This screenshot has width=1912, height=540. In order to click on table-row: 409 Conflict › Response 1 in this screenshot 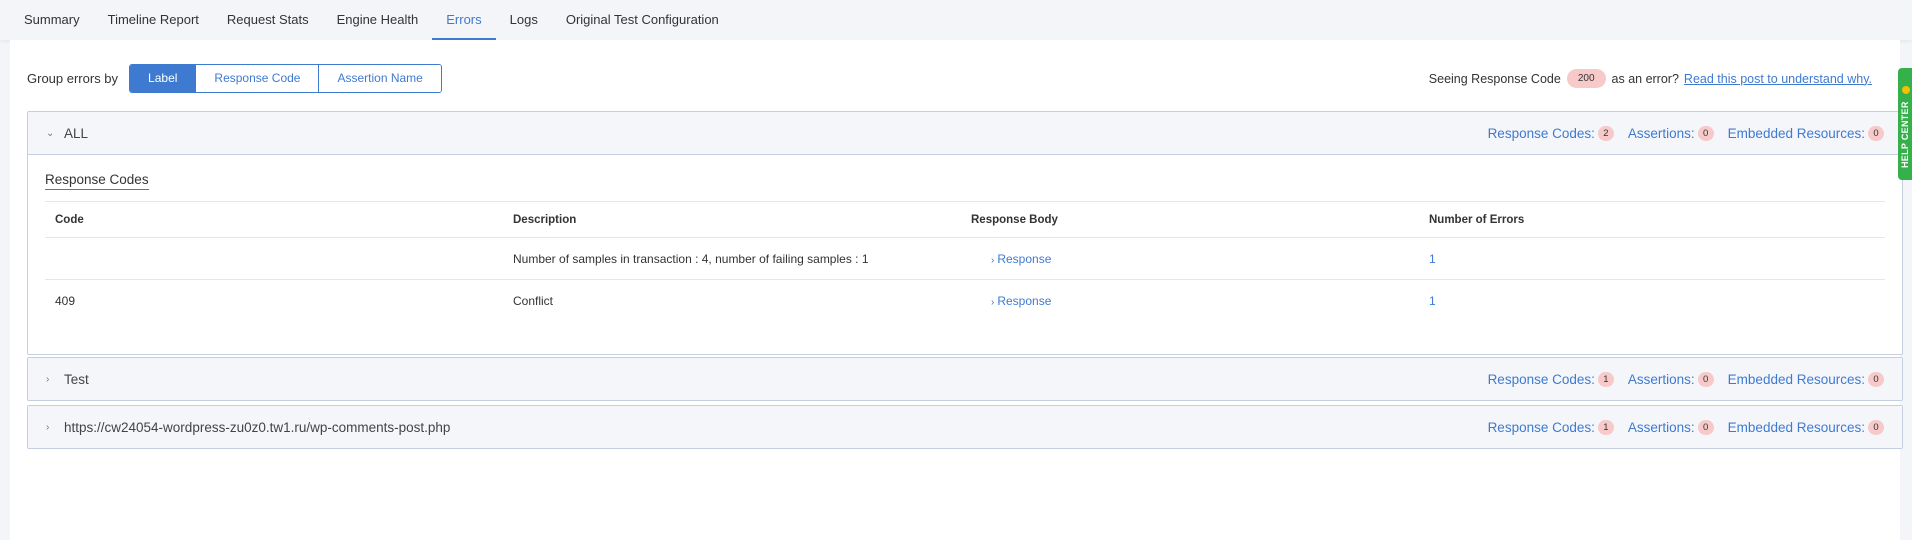, I will do `click(965, 301)`.